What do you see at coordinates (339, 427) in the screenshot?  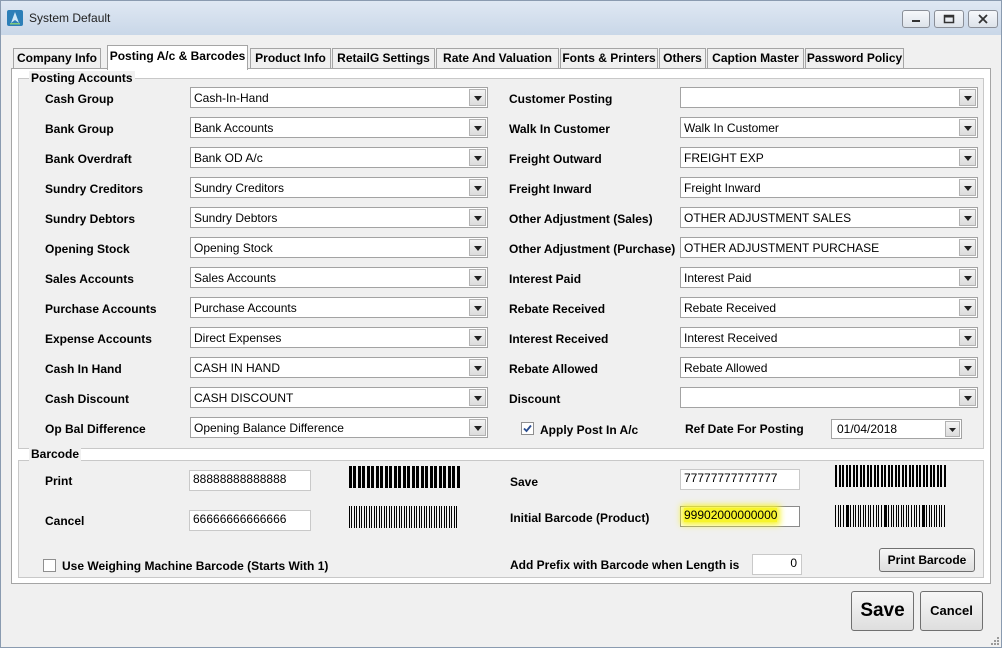 I see `op-bal-difference-combo: Opening Balance Difference` at bounding box center [339, 427].